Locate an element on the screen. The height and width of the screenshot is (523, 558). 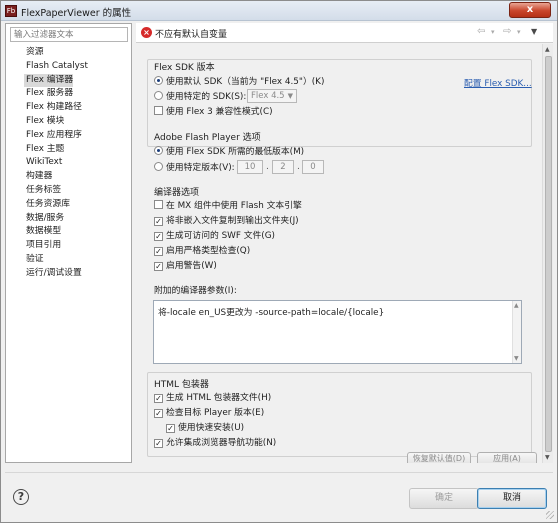
nav-item: 数据/服务 is located at coordinates (57, 219).